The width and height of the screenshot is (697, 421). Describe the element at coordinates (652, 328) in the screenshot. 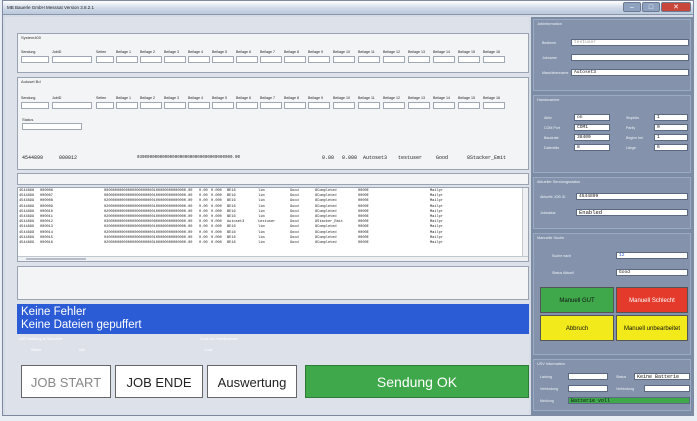

I see `manuell-unbearbeitet-button: Manuell unbearbeitet` at that location.